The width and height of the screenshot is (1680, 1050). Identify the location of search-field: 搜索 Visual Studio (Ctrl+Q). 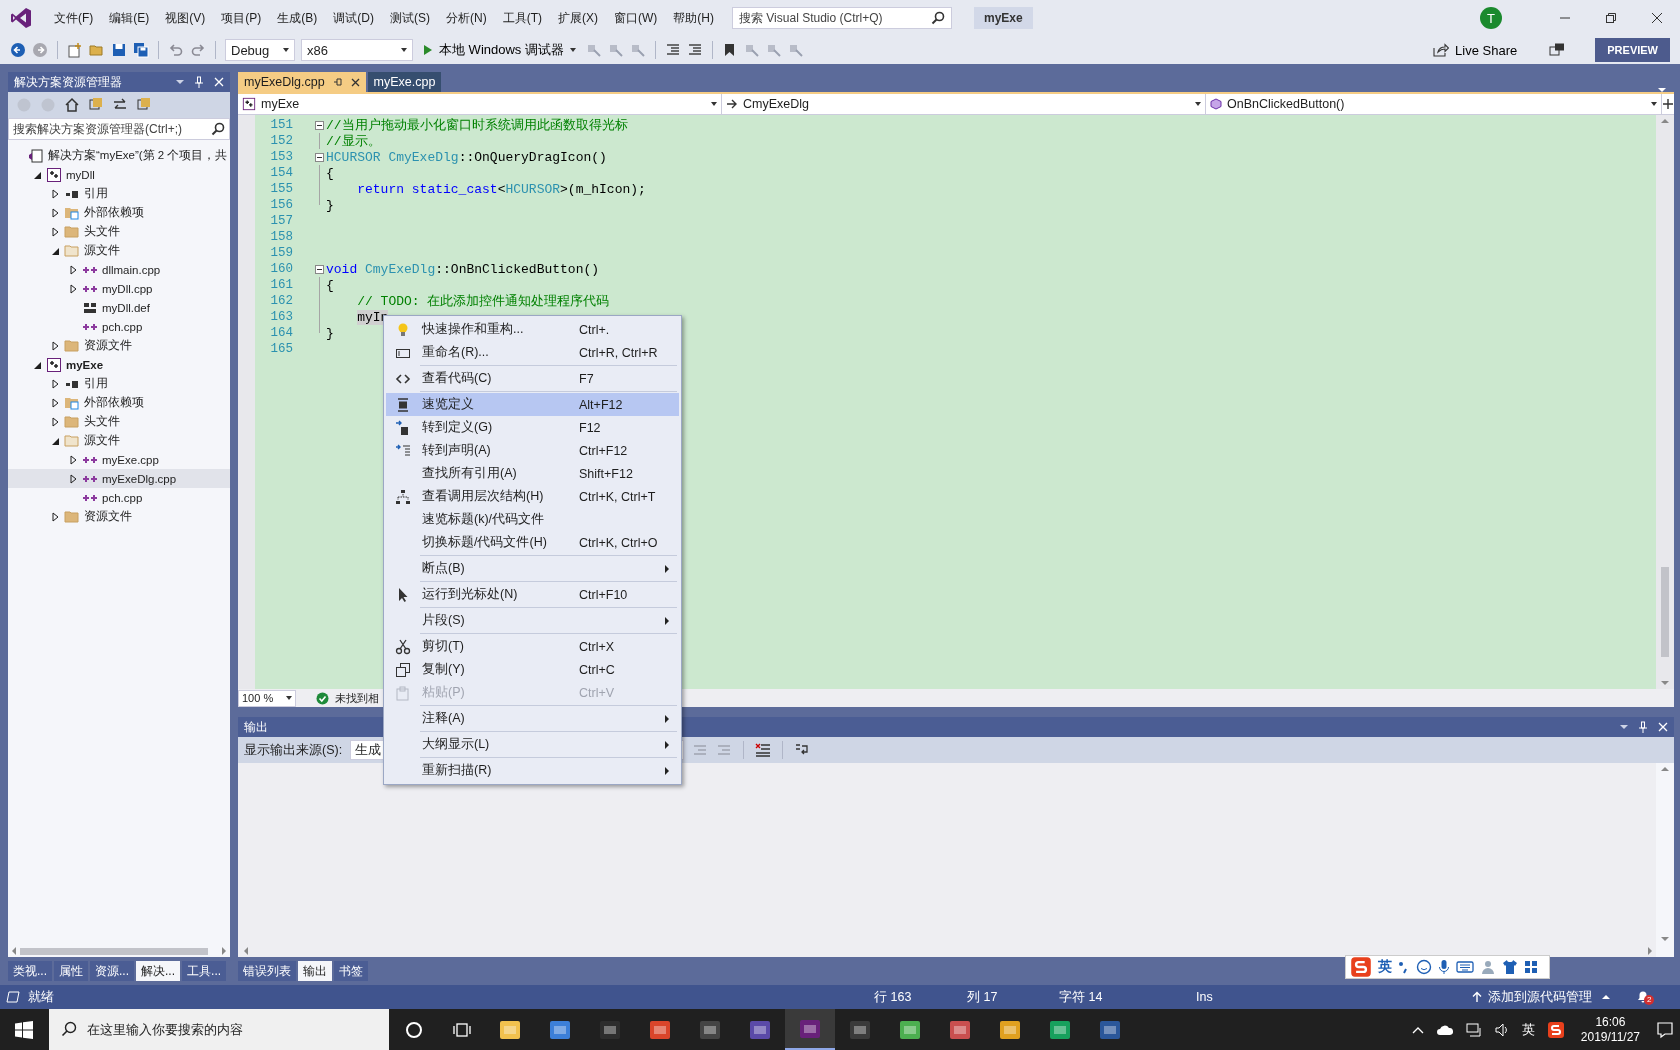
(842, 18).